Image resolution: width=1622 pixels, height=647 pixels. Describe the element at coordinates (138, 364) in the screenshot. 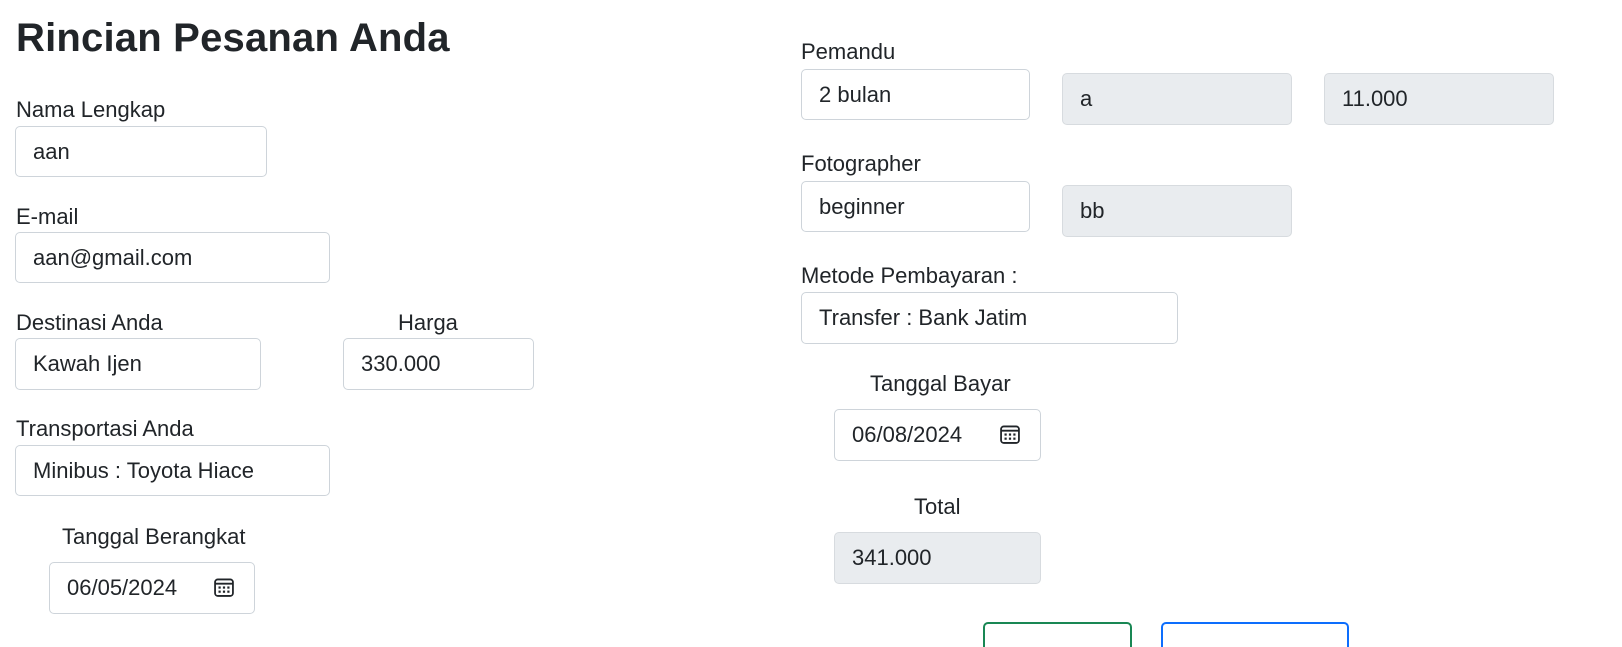

I see `destination-field` at that location.